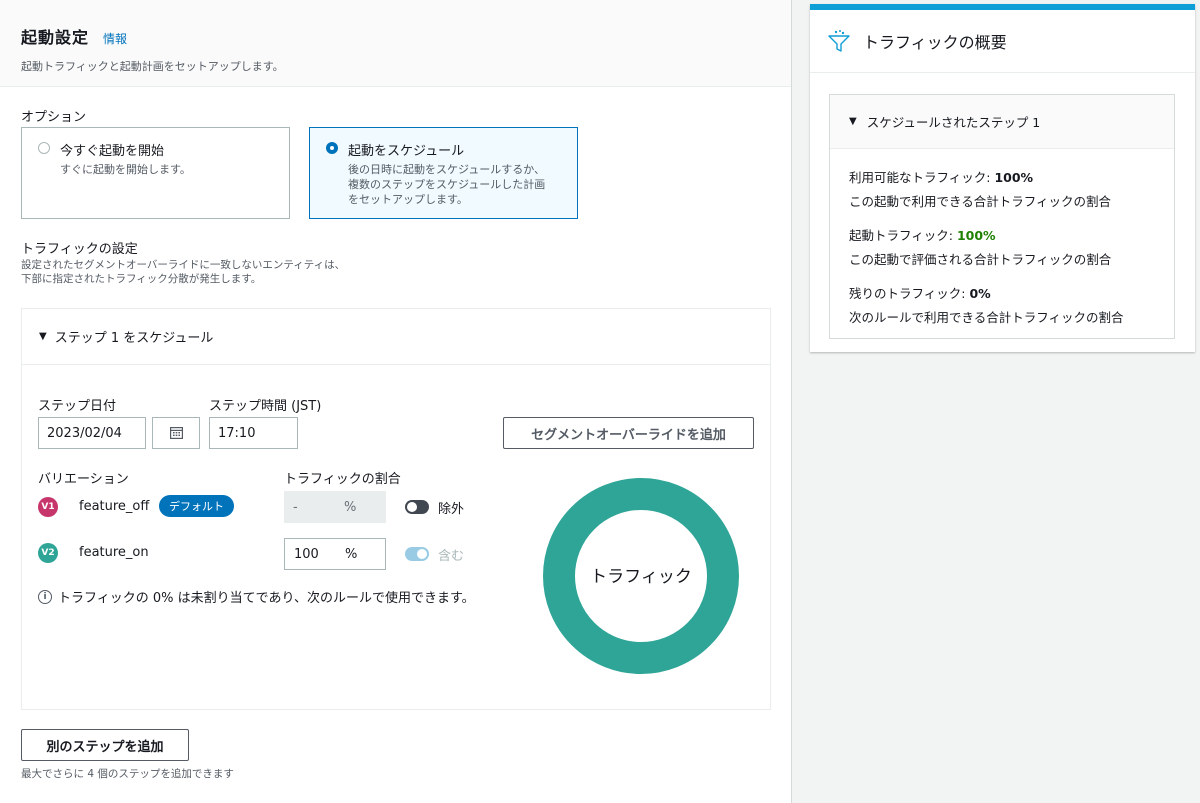  I want to click on option-title: 起動をスケジュール, so click(406, 151).